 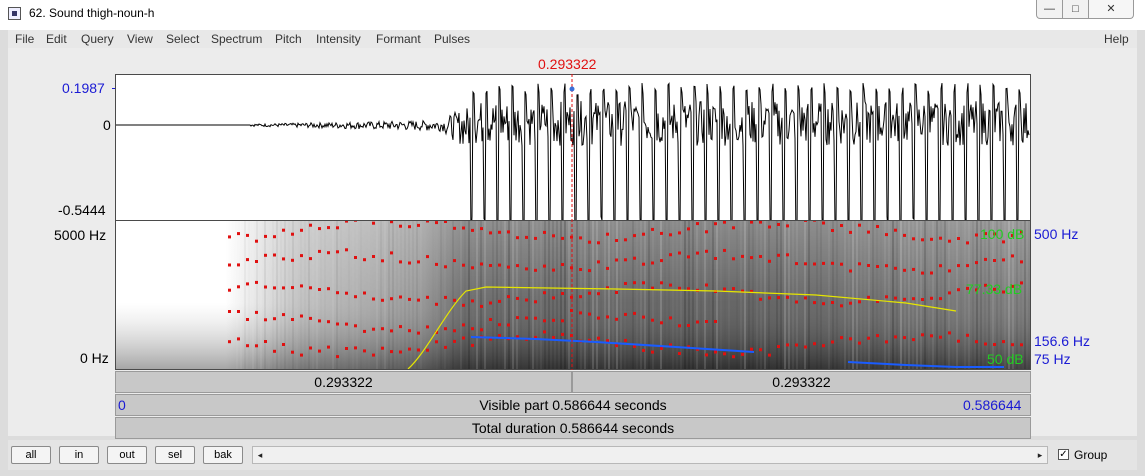 I want to click on menu-intensity: Intensity, so click(x=338, y=39).